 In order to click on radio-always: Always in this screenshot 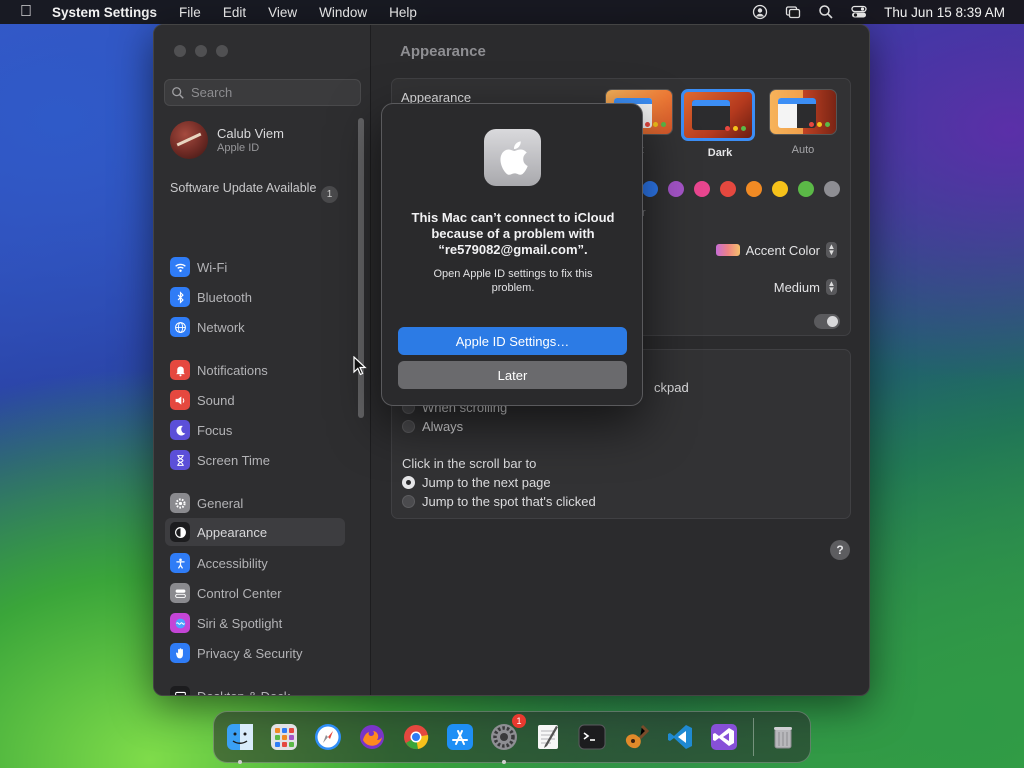, I will do `click(432, 426)`.